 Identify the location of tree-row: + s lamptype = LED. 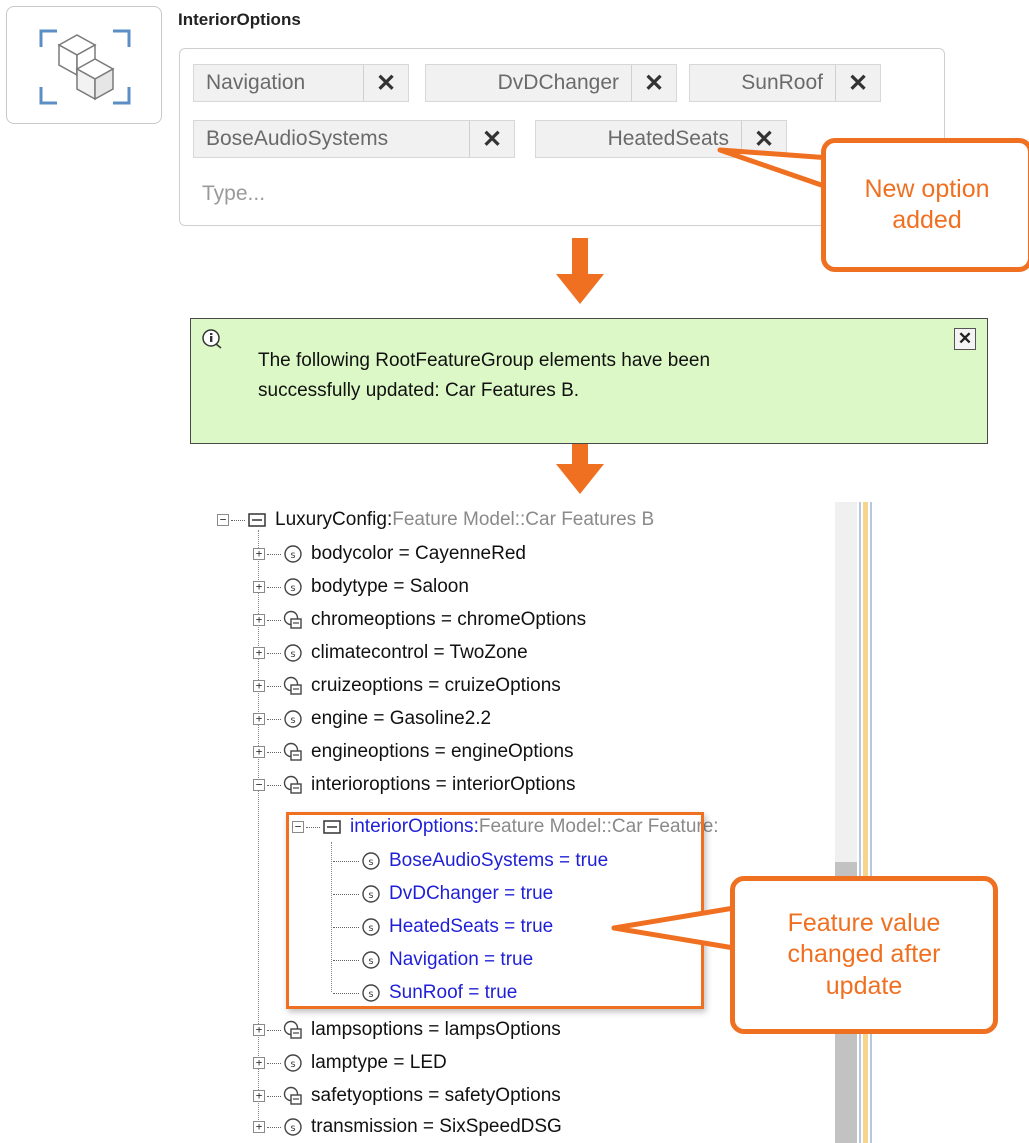
(350, 1063).